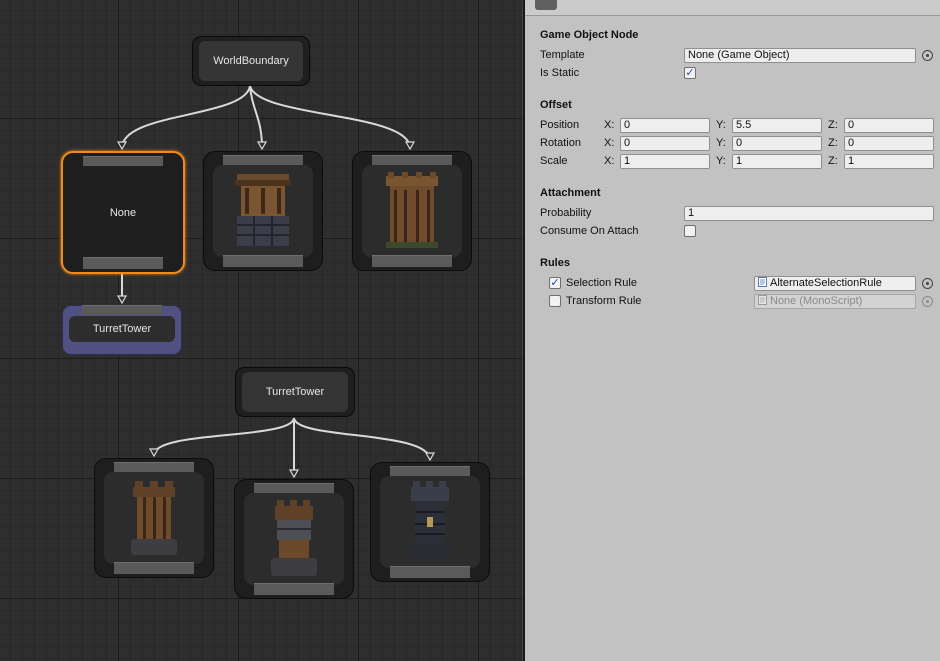  What do you see at coordinates (546, 5) in the screenshot?
I see `inspector-tab-icon` at bounding box center [546, 5].